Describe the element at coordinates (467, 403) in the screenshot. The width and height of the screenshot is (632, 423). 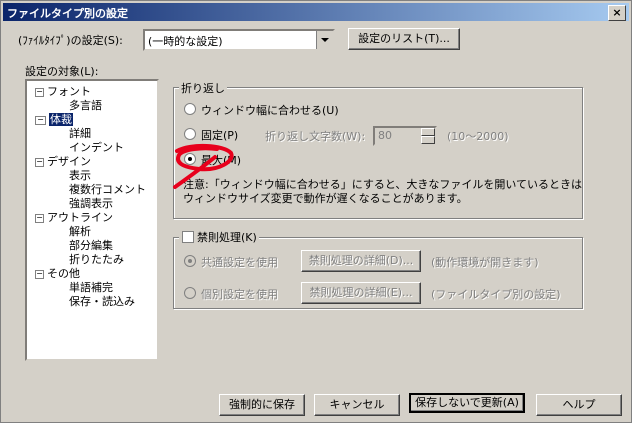
I see `update-without-save-button: 保存しないで更新(A)` at that location.